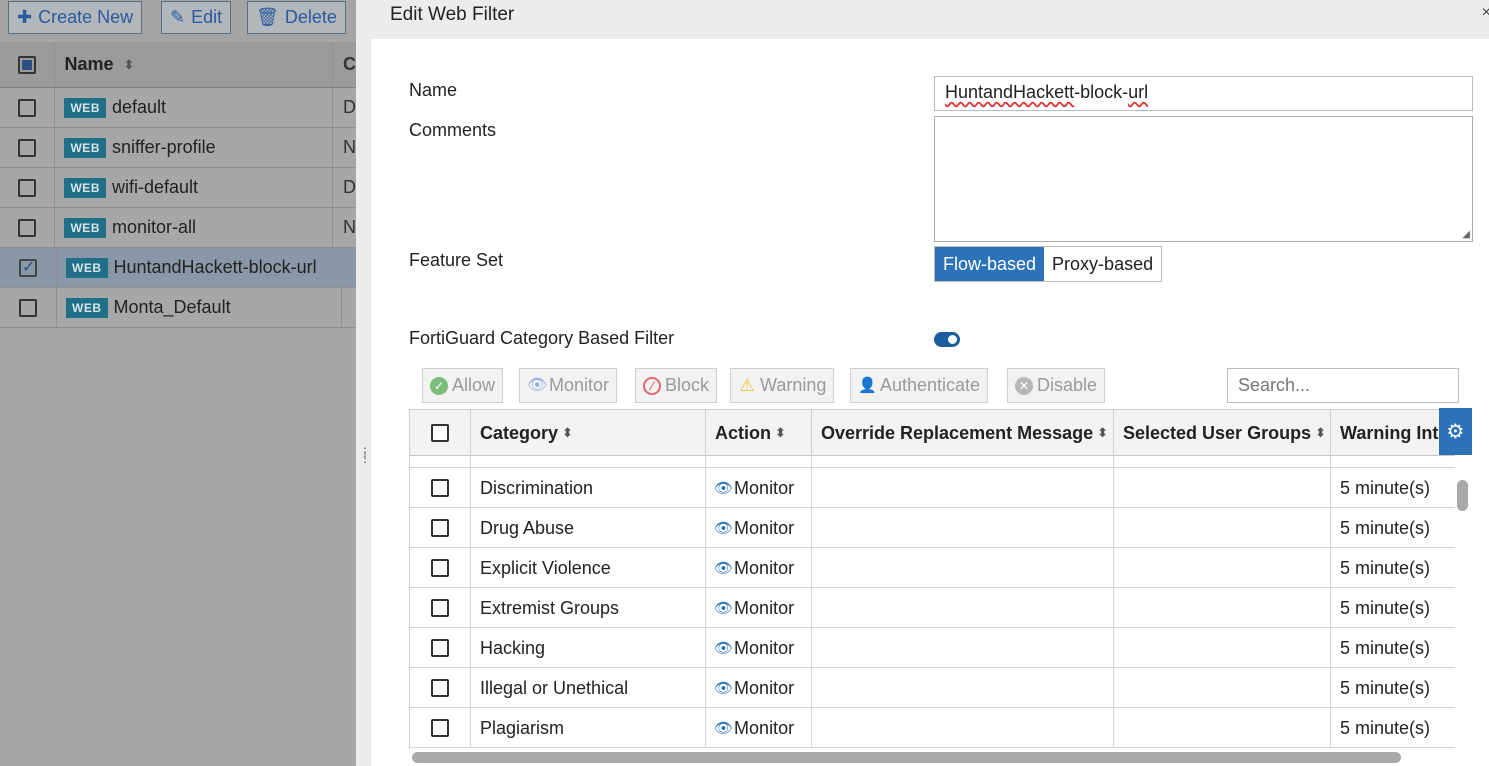  I want to click on name-label: Name, so click(433, 90).